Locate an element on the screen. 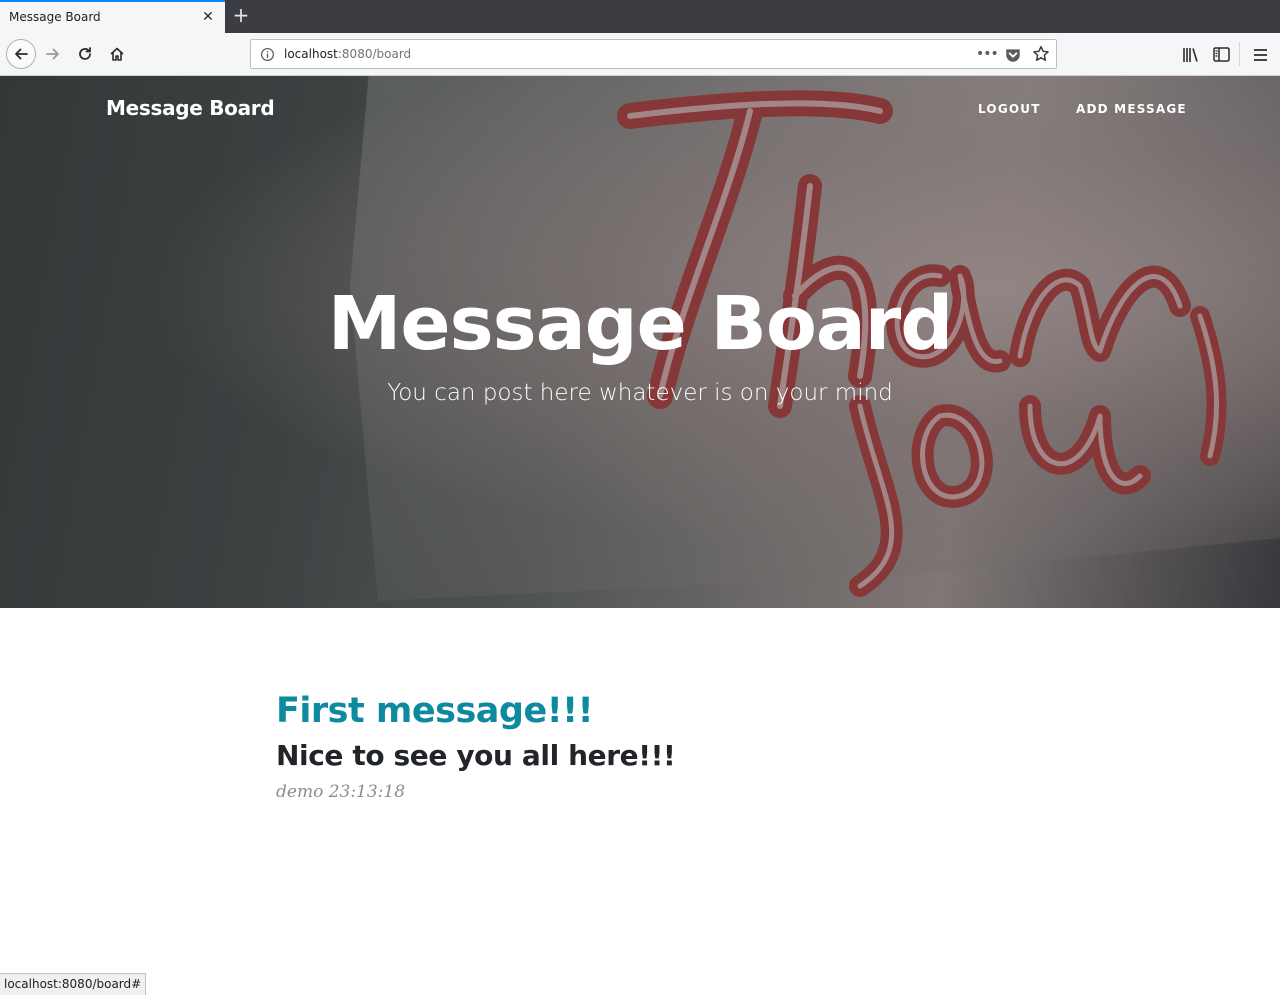 The width and height of the screenshot is (1280, 995). message-meta: demo 23:13:18 is located at coordinates (341, 792).